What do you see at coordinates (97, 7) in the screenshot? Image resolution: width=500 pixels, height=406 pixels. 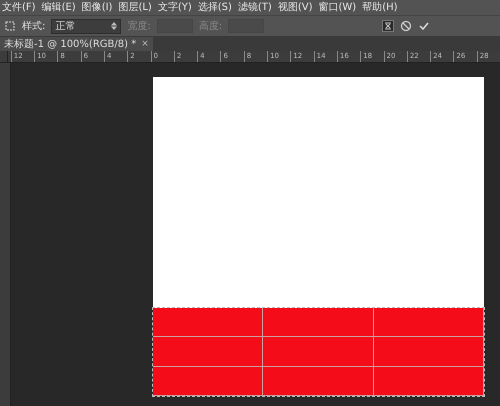 I see `menu-item: 图像(I)` at bounding box center [97, 7].